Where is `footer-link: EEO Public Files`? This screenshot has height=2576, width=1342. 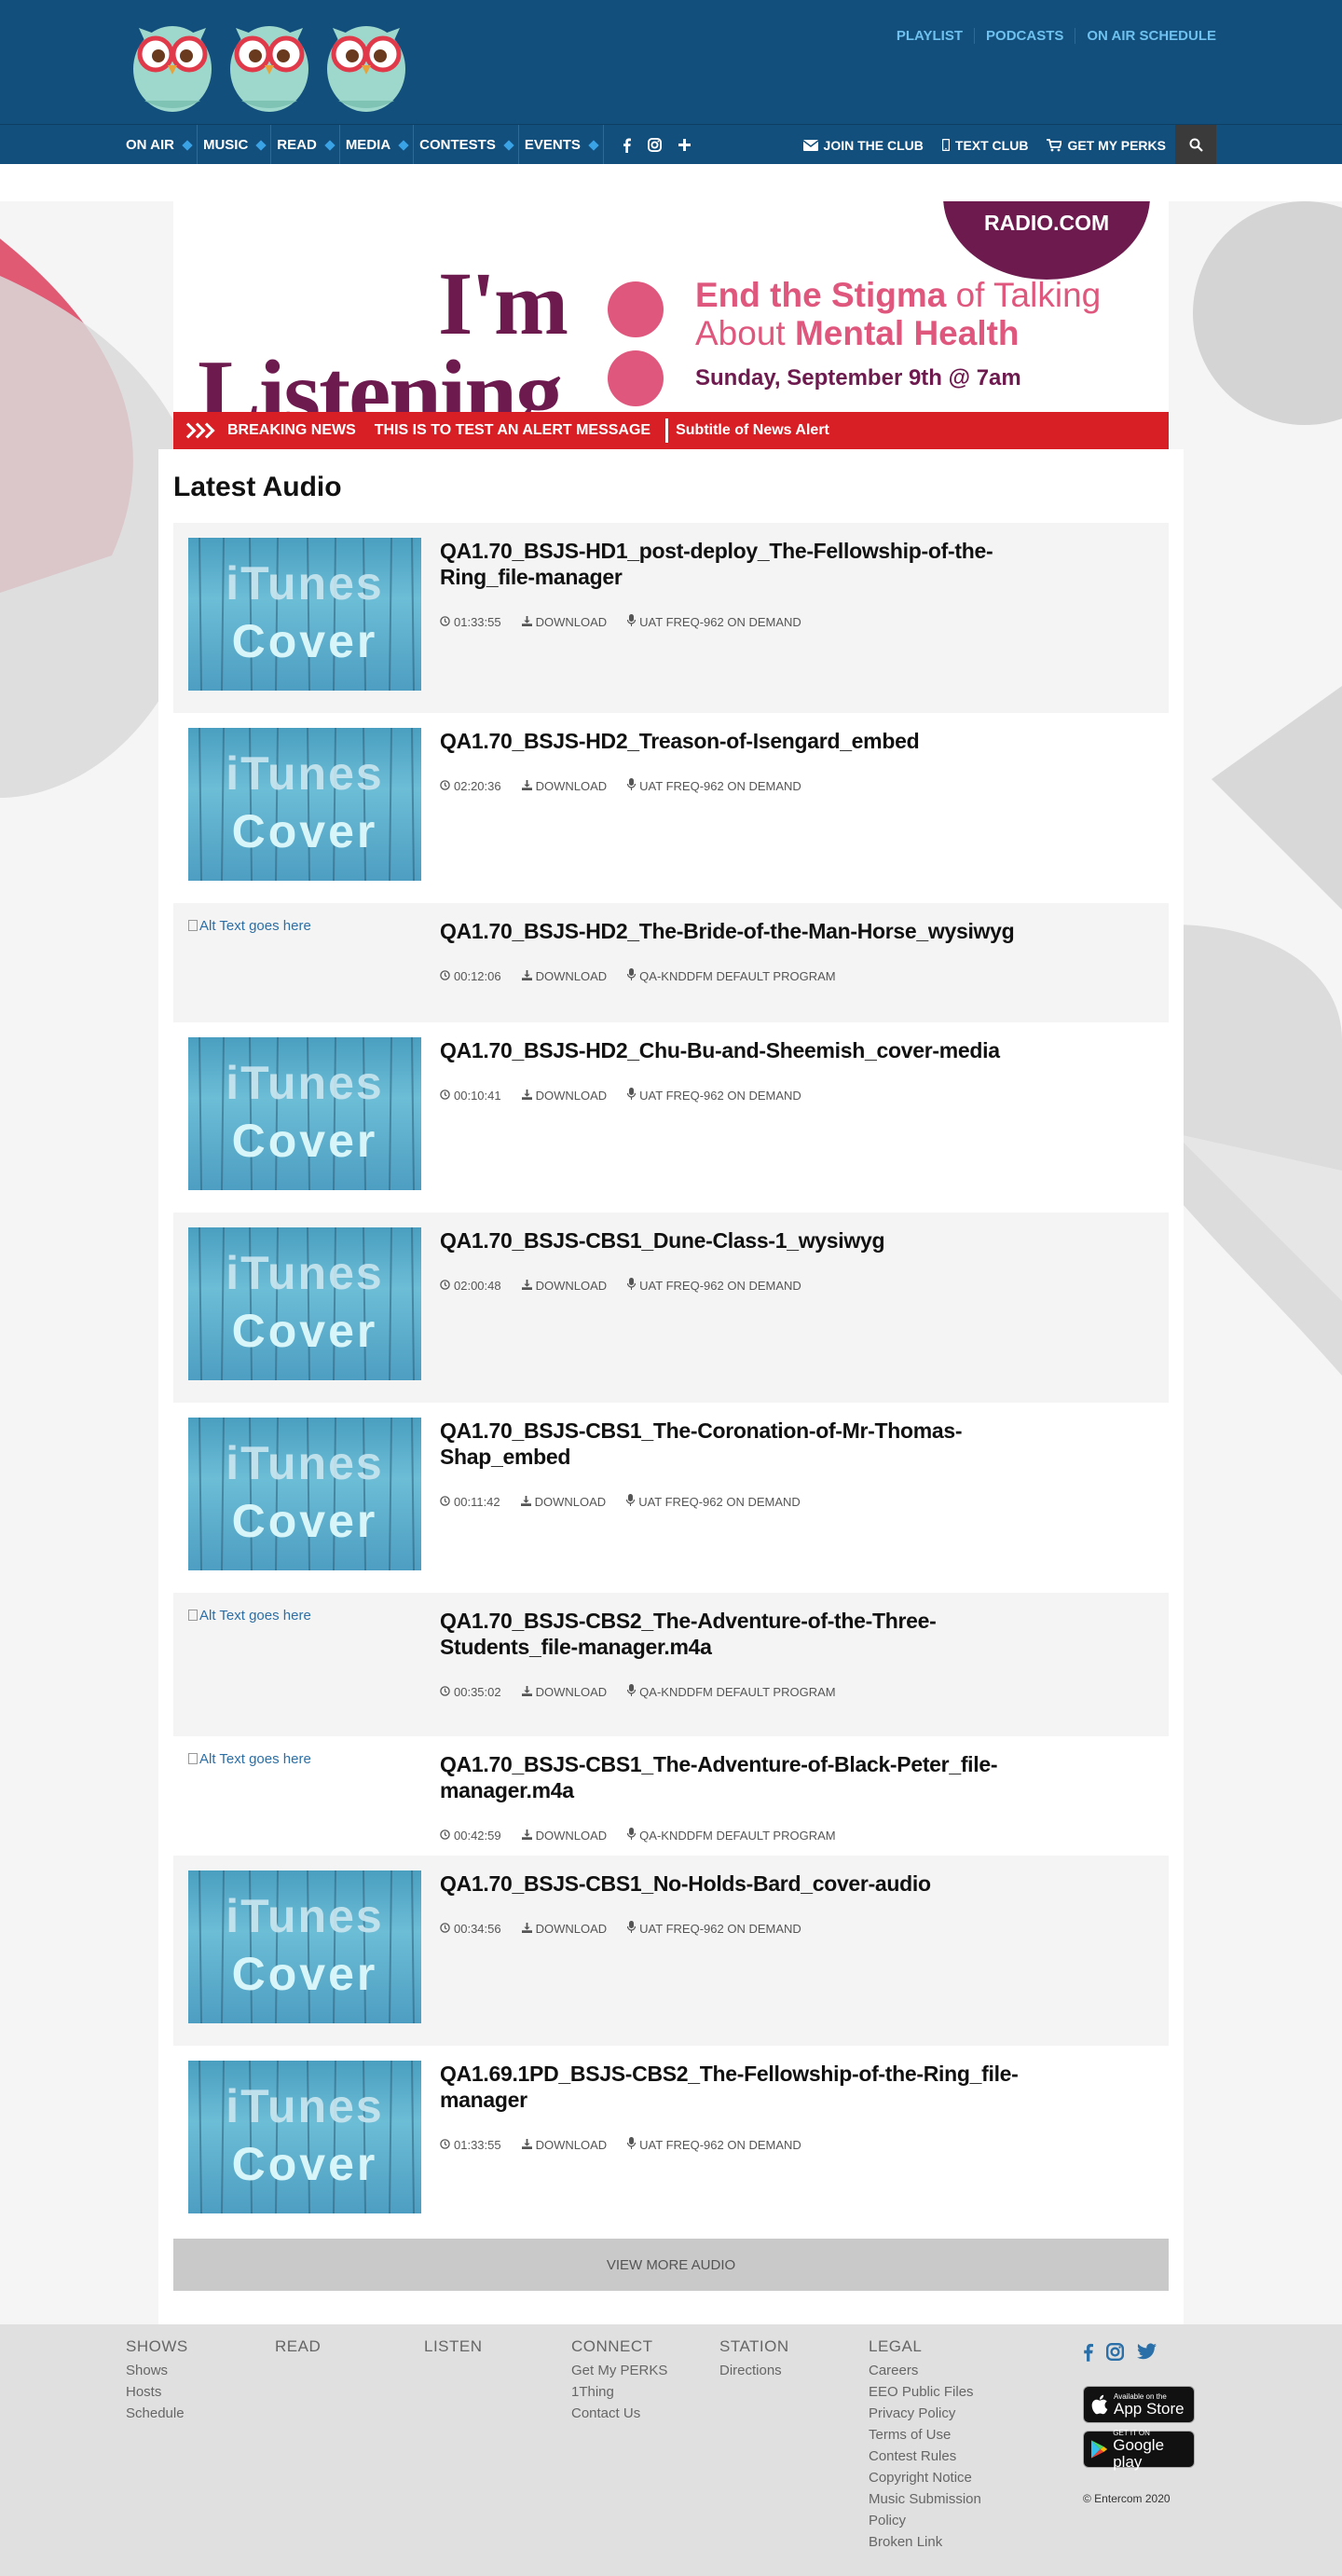
footer-link: EEO Public Files is located at coordinates (930, 2392).